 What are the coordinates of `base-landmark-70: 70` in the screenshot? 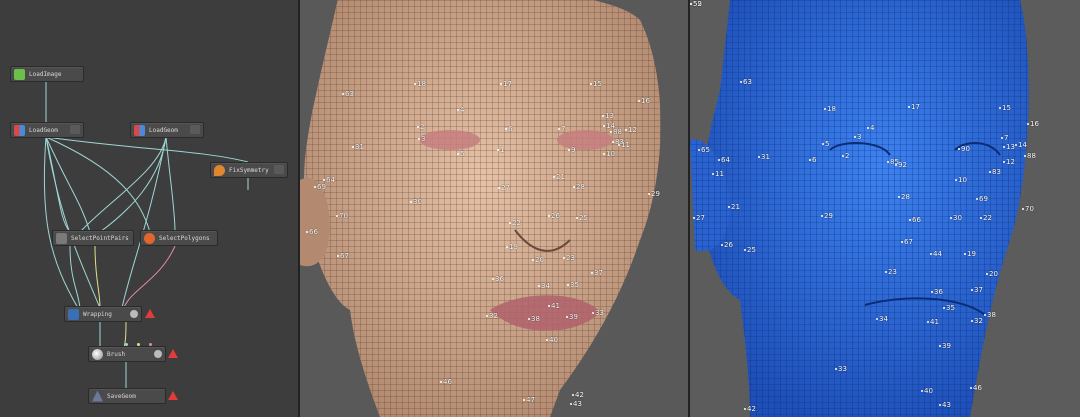 It's located at (1028, 209).